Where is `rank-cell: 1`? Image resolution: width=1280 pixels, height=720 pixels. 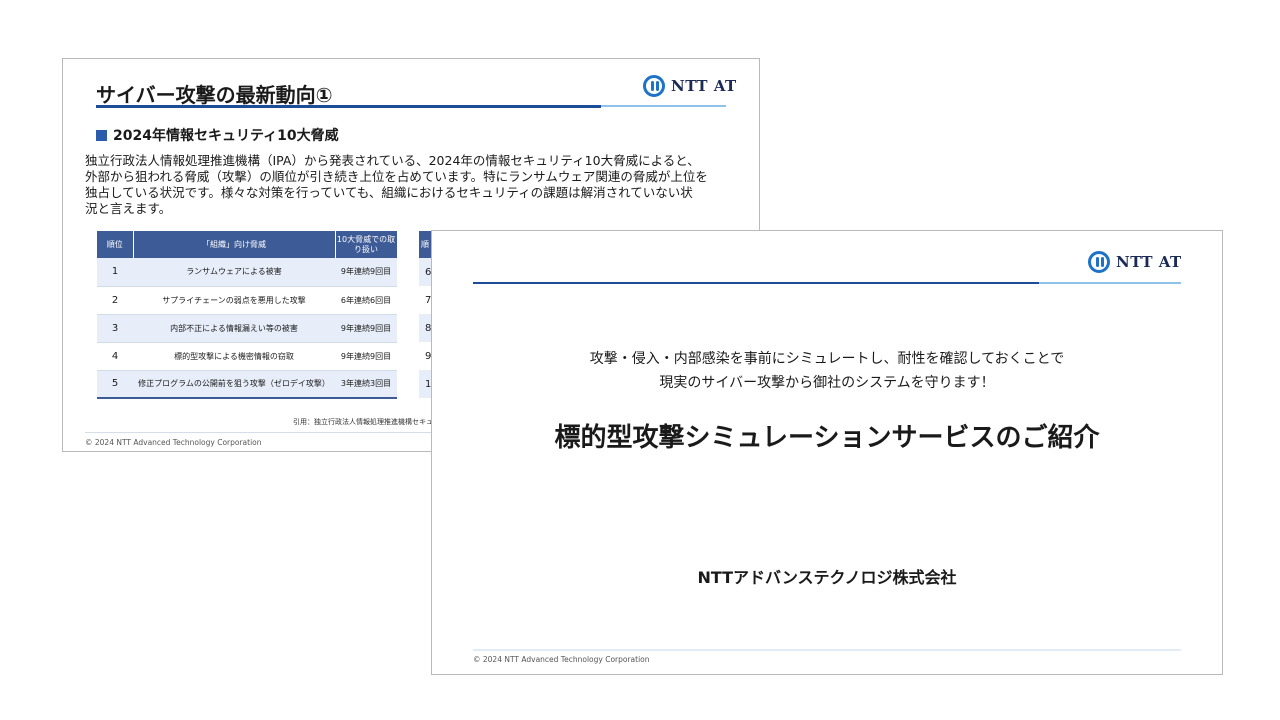 rank-cell: 1 is located at coordinates (115, 272).